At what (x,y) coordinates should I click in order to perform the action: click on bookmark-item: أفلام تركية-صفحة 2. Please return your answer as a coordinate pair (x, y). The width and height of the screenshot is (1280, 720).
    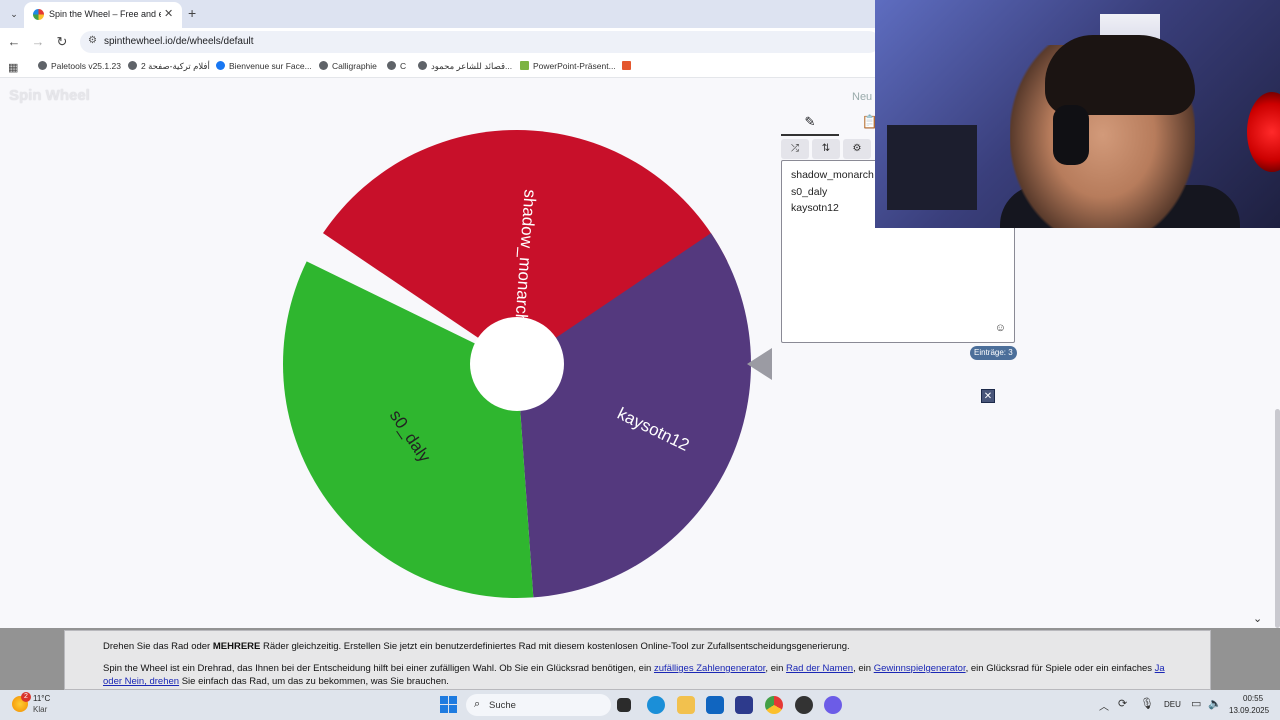
    Looking at the image, I should click on (169, 66).